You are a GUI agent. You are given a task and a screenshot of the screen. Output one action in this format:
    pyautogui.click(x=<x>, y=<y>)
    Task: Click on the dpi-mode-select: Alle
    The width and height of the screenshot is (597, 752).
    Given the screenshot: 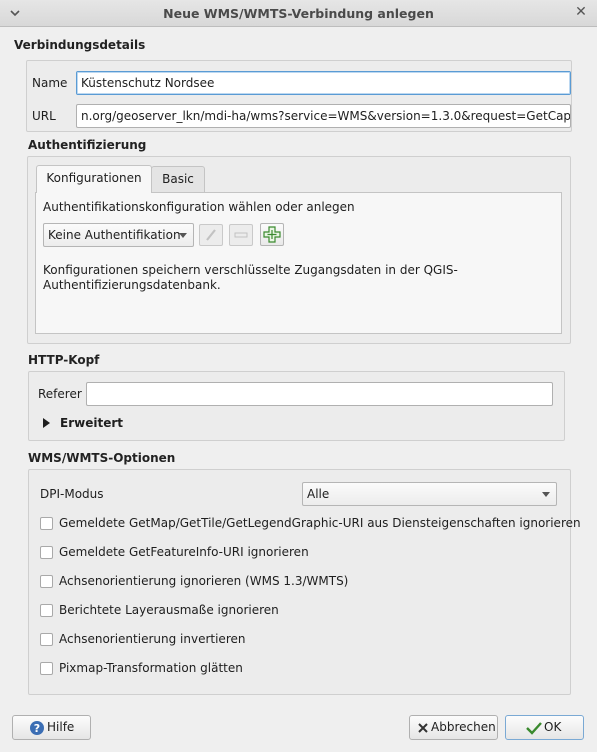 What is the action you would take?
    pyautogui.click(x=429, y=494)
    